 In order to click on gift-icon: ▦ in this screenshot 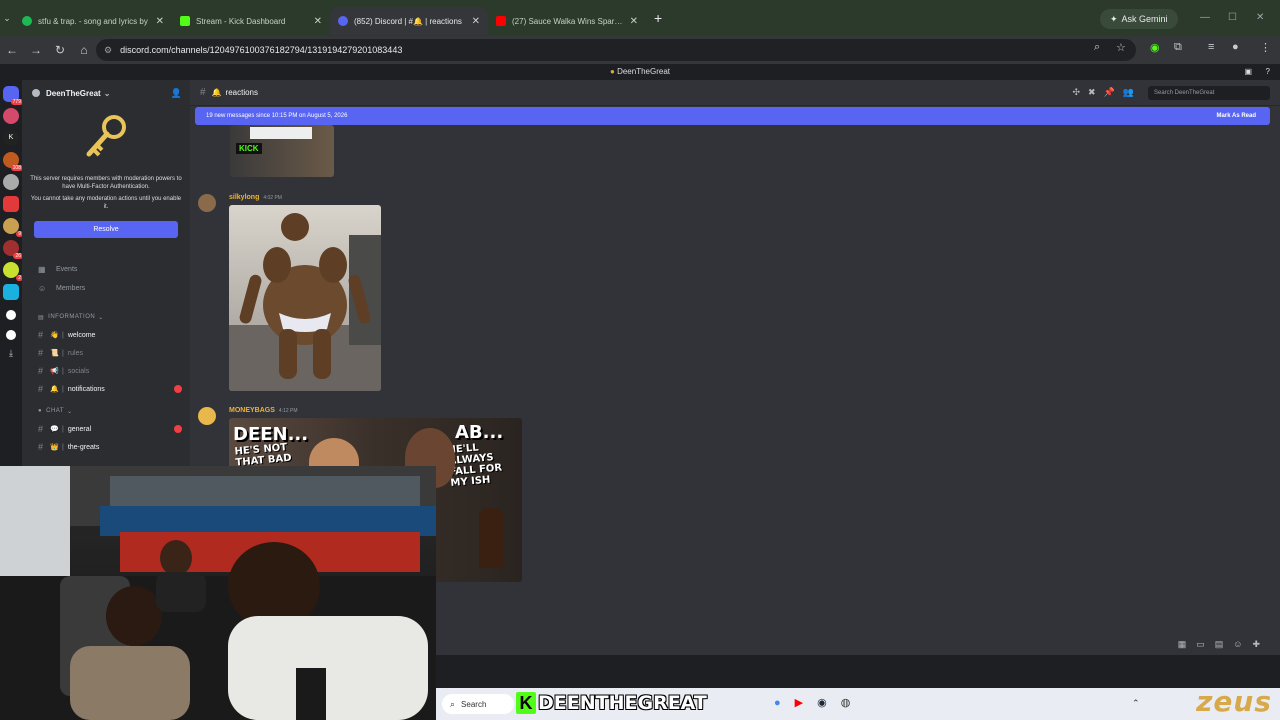, I will do `click(1187, 644)`.